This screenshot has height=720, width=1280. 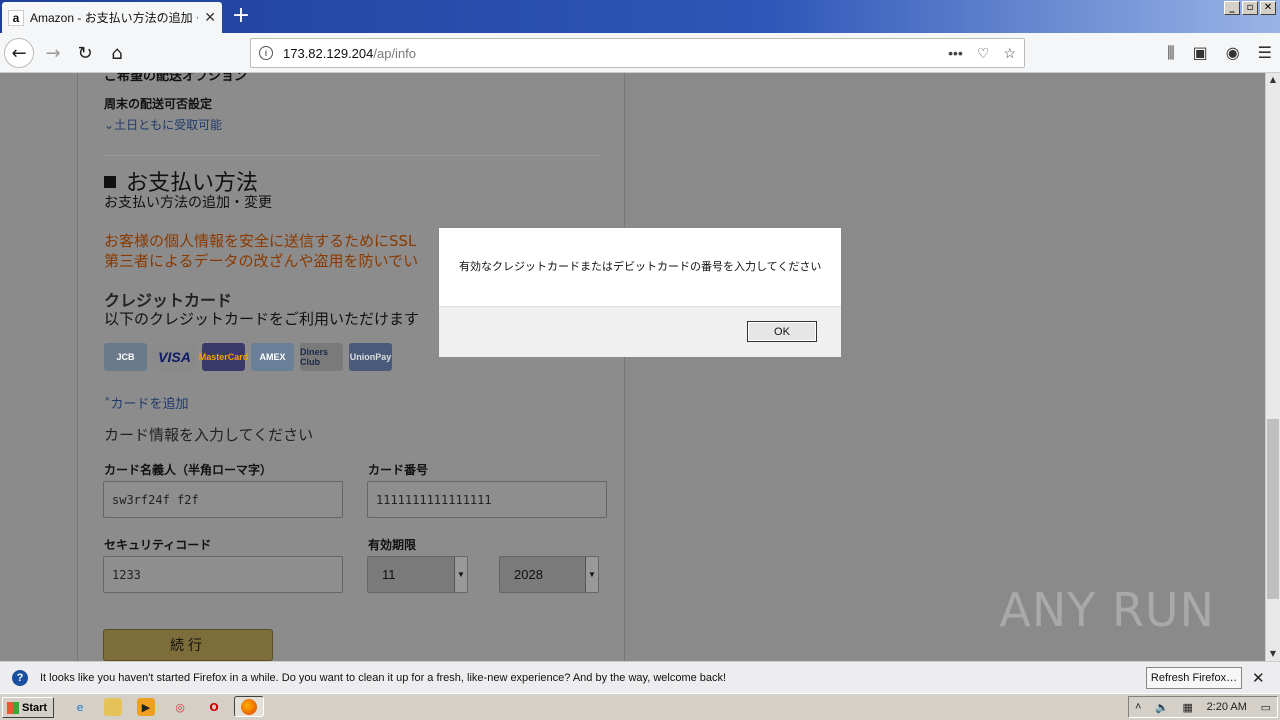 I want to click on jcb-logo: JCB, so click(x=125, y=357).